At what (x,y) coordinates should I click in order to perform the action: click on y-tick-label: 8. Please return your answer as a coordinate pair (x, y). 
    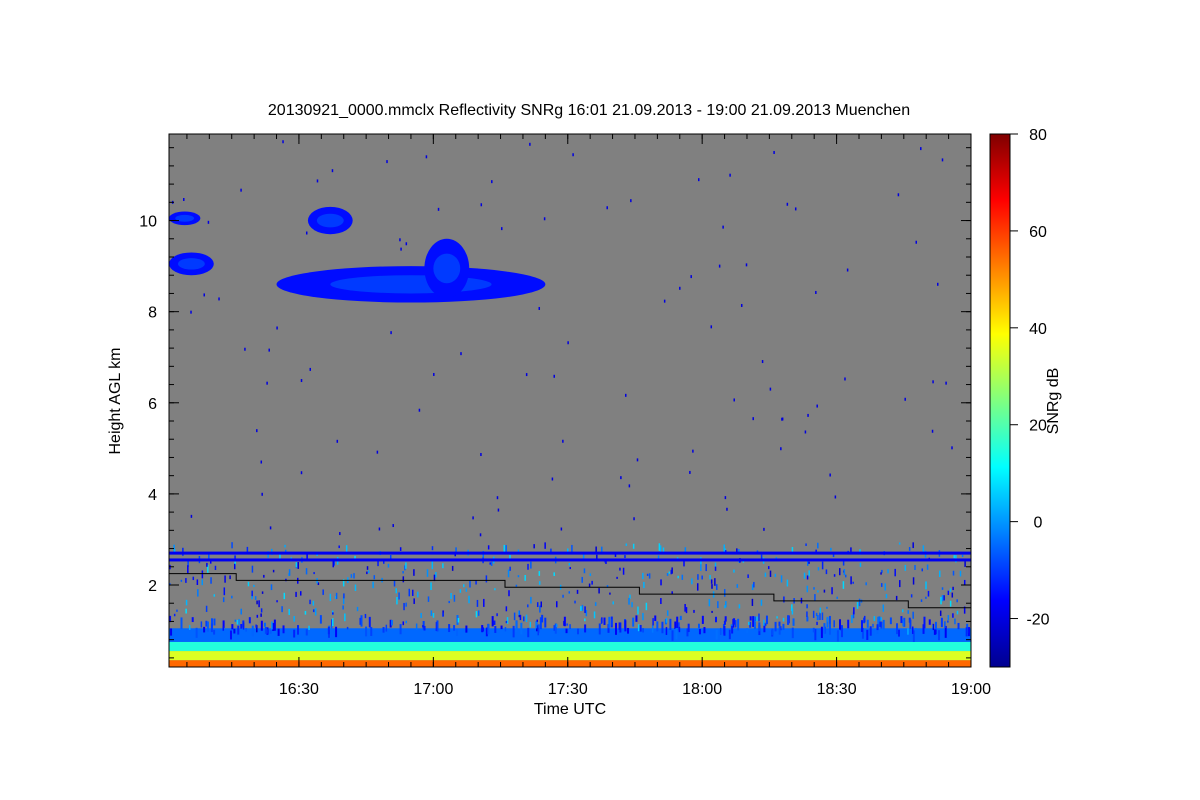
    Looking at the image, I should click on (152, 313).